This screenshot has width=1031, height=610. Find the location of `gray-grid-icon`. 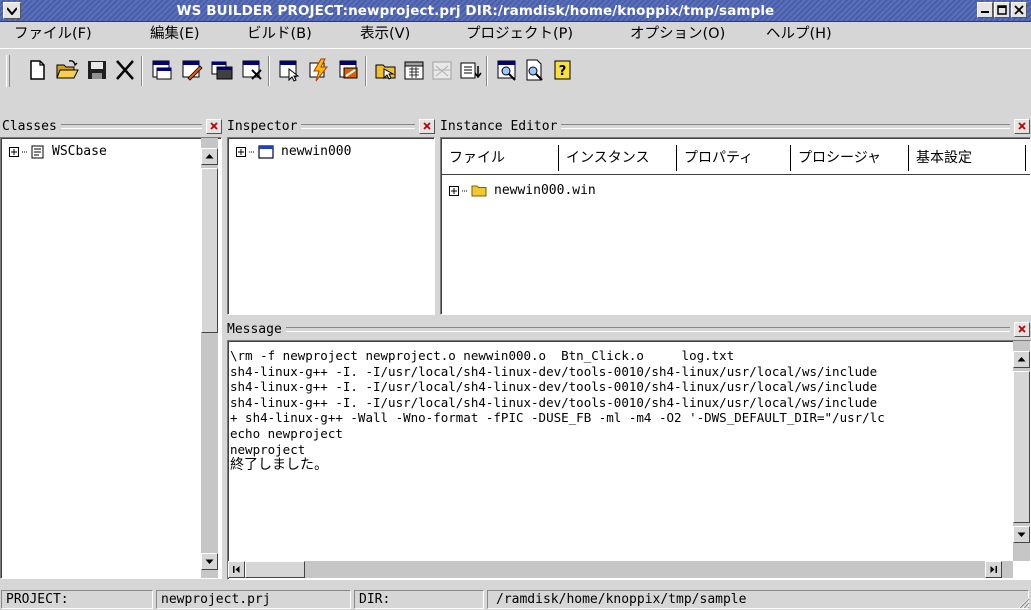

gray-grid-icon is located at coordinates (442, 70).